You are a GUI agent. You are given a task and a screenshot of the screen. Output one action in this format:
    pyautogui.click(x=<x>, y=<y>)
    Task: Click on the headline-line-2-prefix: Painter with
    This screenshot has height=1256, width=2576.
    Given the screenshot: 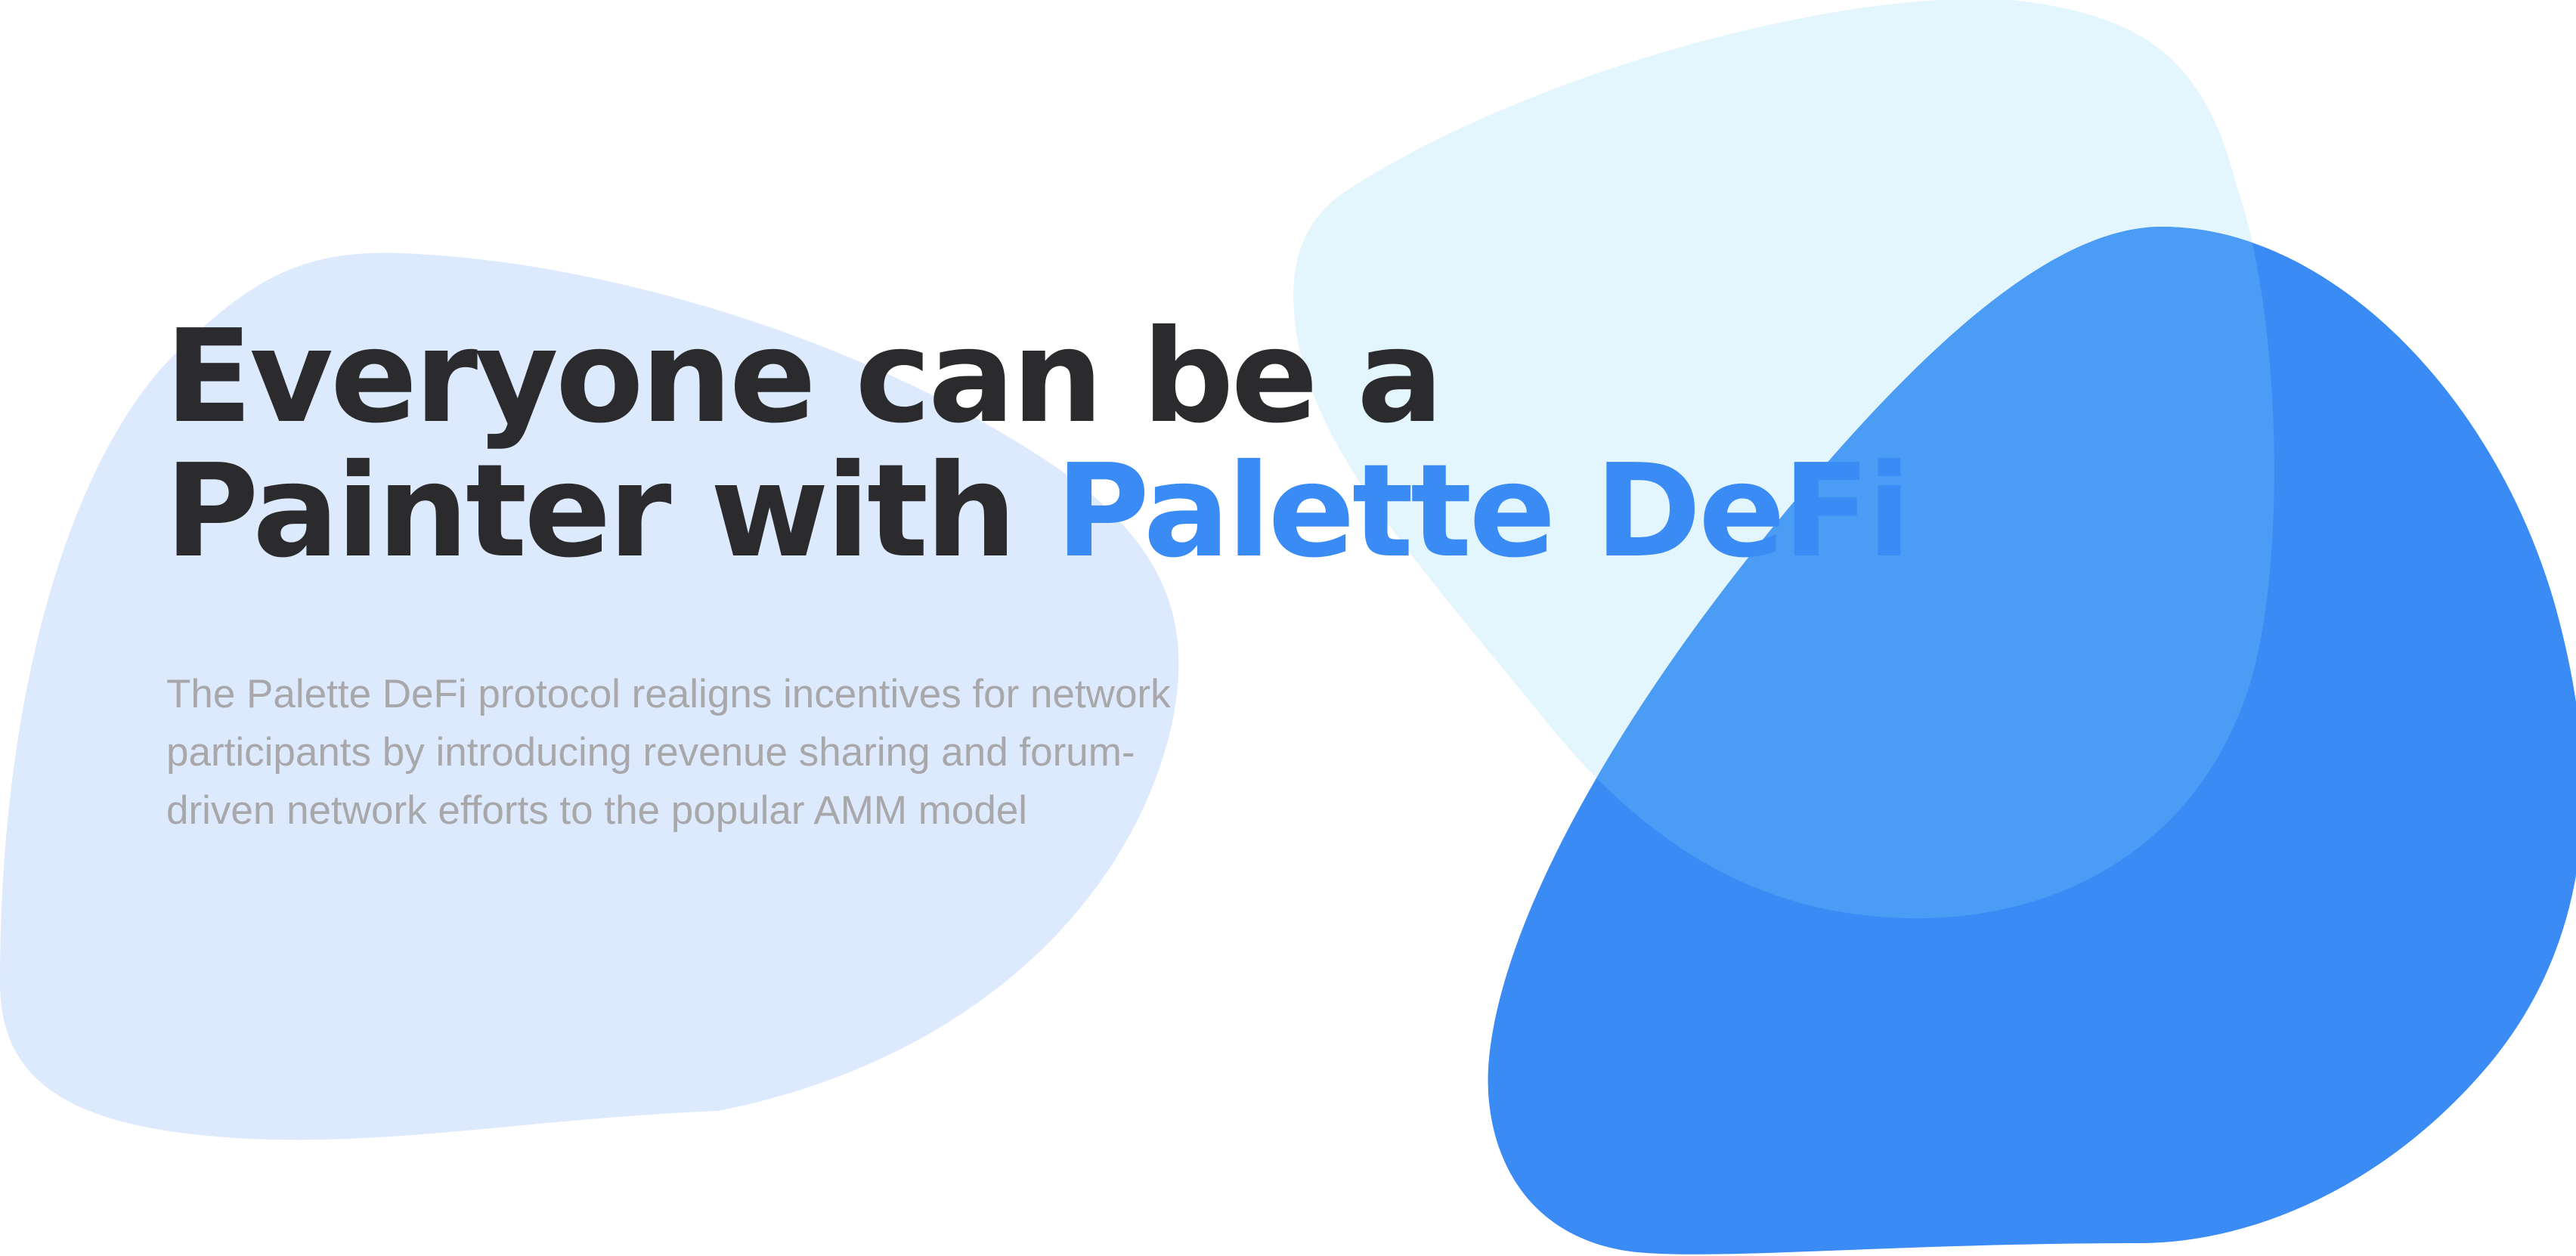 What is the action you would take?
    pyautogui.click(x=610, y=512)
    